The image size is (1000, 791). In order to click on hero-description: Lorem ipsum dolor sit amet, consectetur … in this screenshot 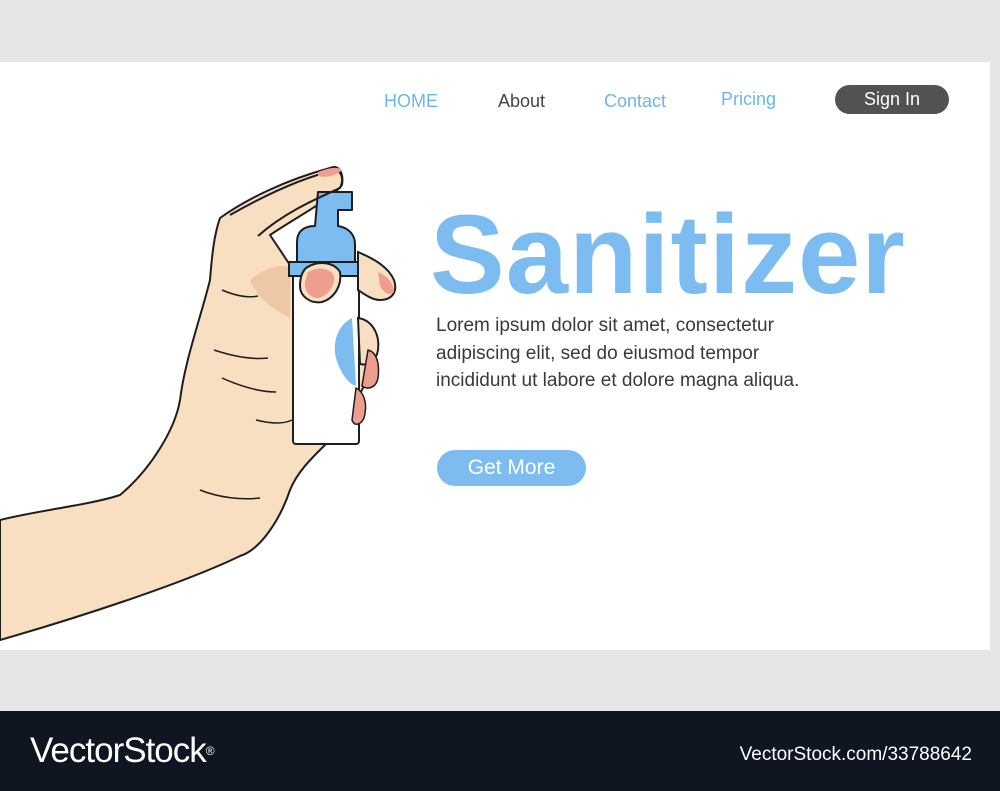, I will do `click(618, 353)`.